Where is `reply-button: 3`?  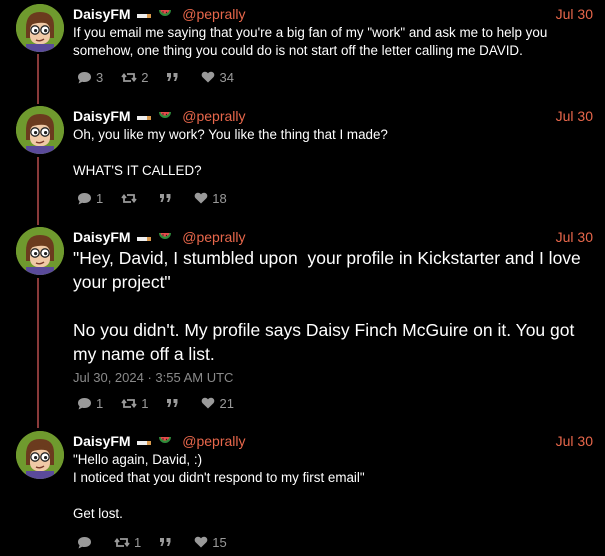
reply-button: 3 is located at coordinates (88, 77).